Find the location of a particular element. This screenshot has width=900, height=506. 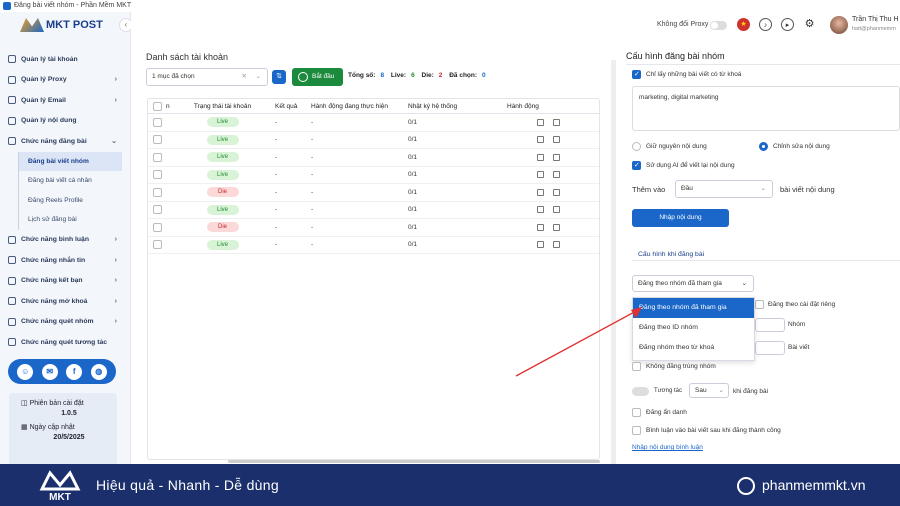

post-mode-option: Đăng theo nhóm đã tham gia is located at coordinates (693, 308).